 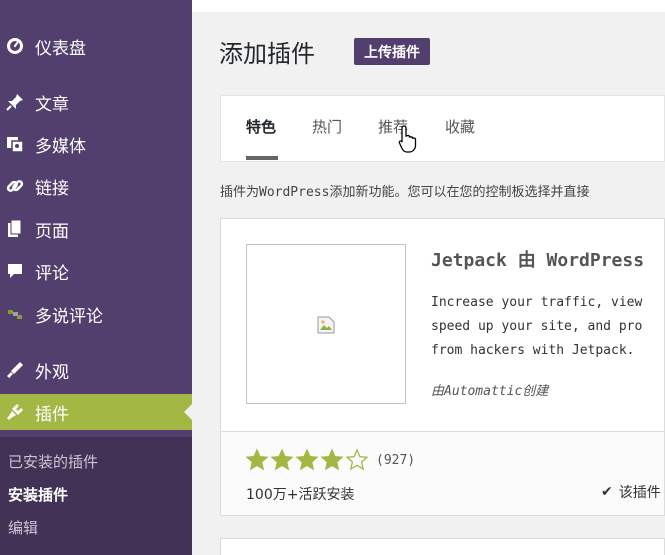 What do you see at coordinates (442, 128) in the screenshot?
I see `plugin-filter-tabs: 特色 热门 推荐 收藏` at bounding box center [442, 128].